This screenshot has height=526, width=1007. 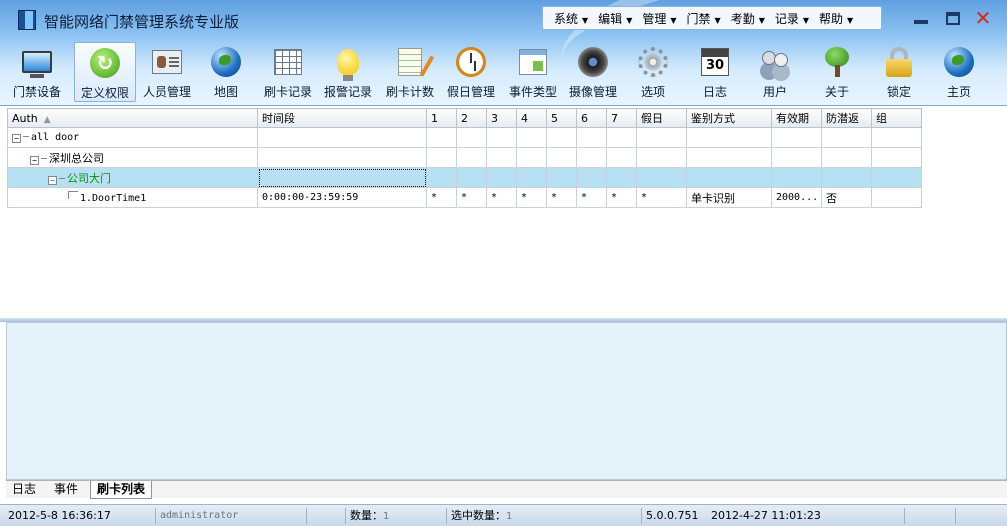 I want to click on toolbar-swipe-records: 刷卡记录, so click(x=288, y=72).